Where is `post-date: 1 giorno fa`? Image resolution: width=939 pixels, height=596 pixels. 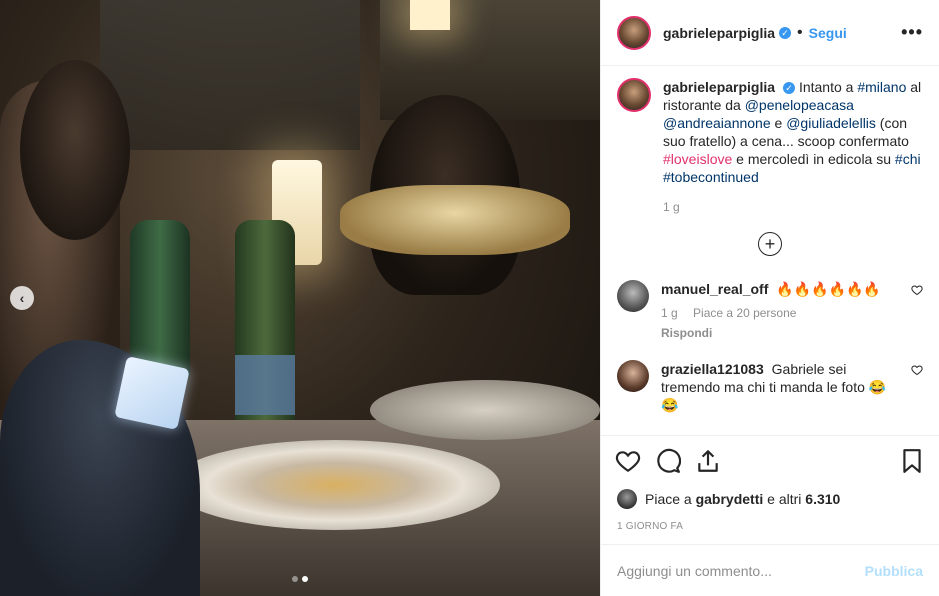
post-date: 1 giorno fa is located at coordinates (770, 528).